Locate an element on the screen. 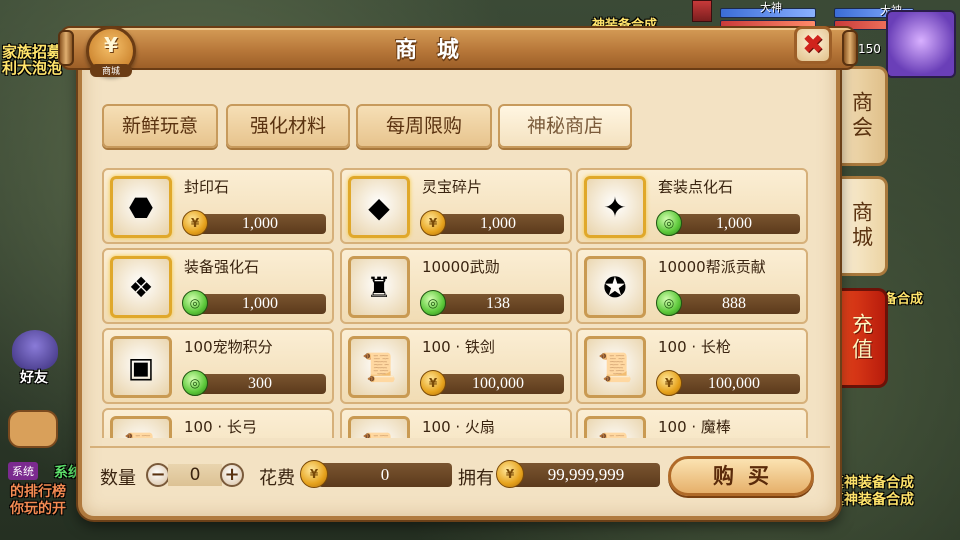 The height and width of the screenshot is (540, 960). close-icon: ✖ is located at coordinates (813, 45).